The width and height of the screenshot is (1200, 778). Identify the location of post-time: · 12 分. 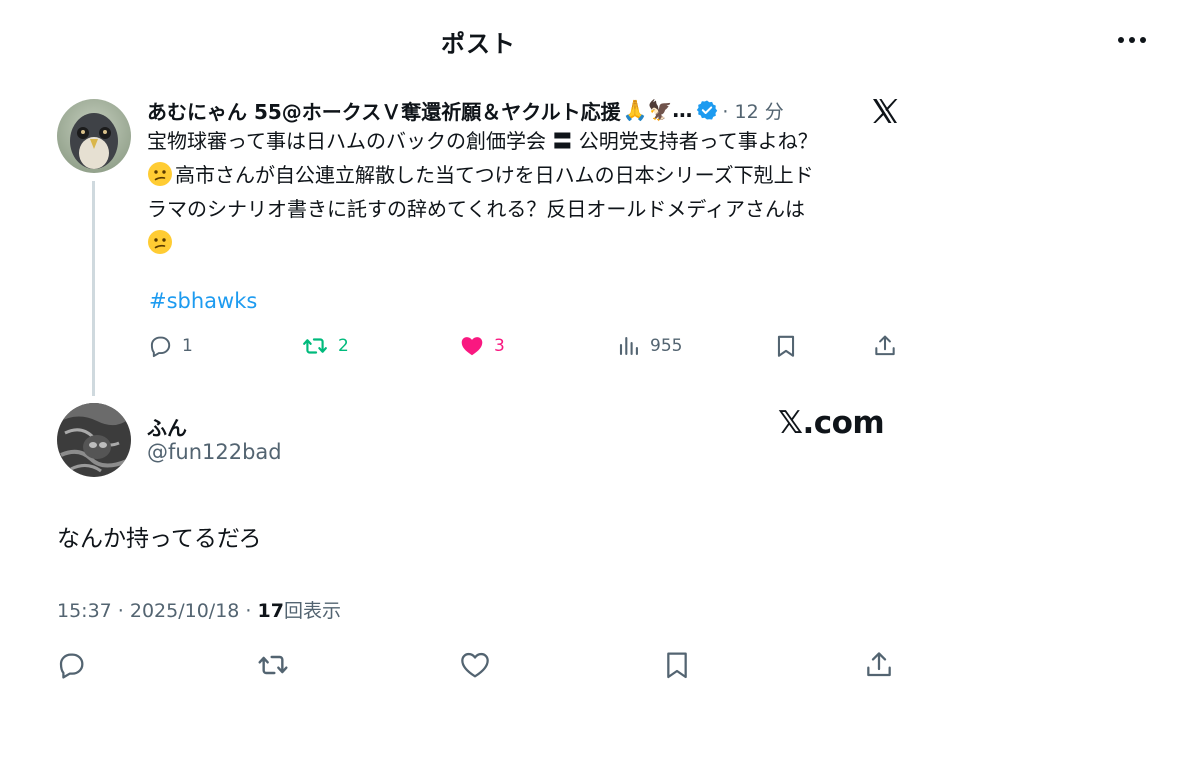
(752, 110).